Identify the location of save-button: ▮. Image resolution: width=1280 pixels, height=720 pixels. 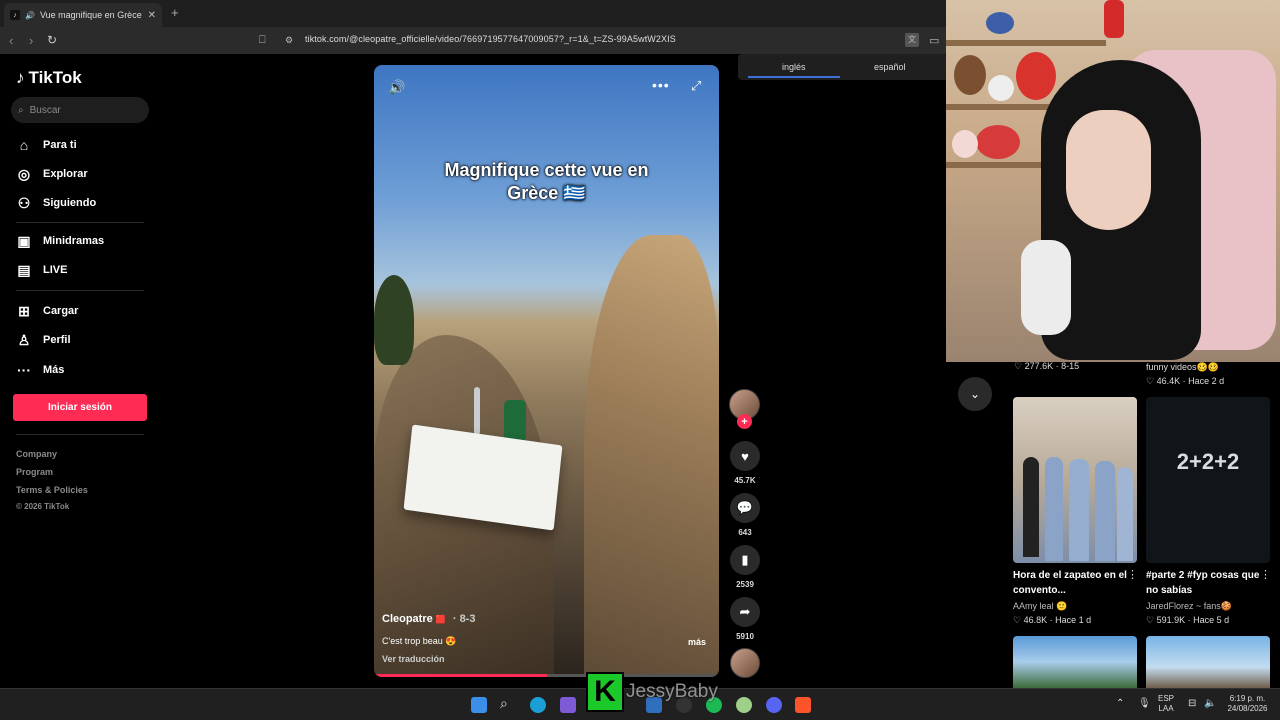
(745, 560).